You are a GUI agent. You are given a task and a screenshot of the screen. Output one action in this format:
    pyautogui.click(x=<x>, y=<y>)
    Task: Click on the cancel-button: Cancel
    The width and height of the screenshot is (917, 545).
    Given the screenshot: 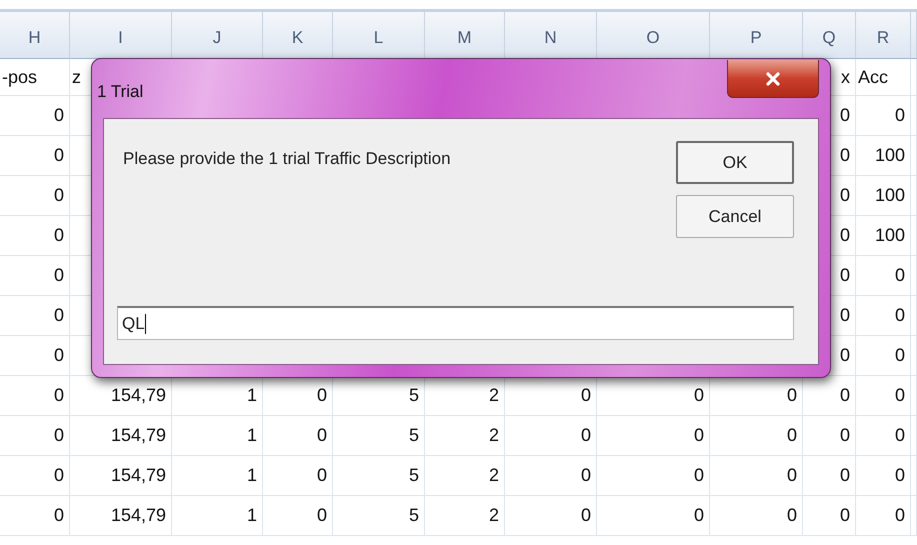 What is the action you would take?
    pyautogui.click(x=735, y=216)
    